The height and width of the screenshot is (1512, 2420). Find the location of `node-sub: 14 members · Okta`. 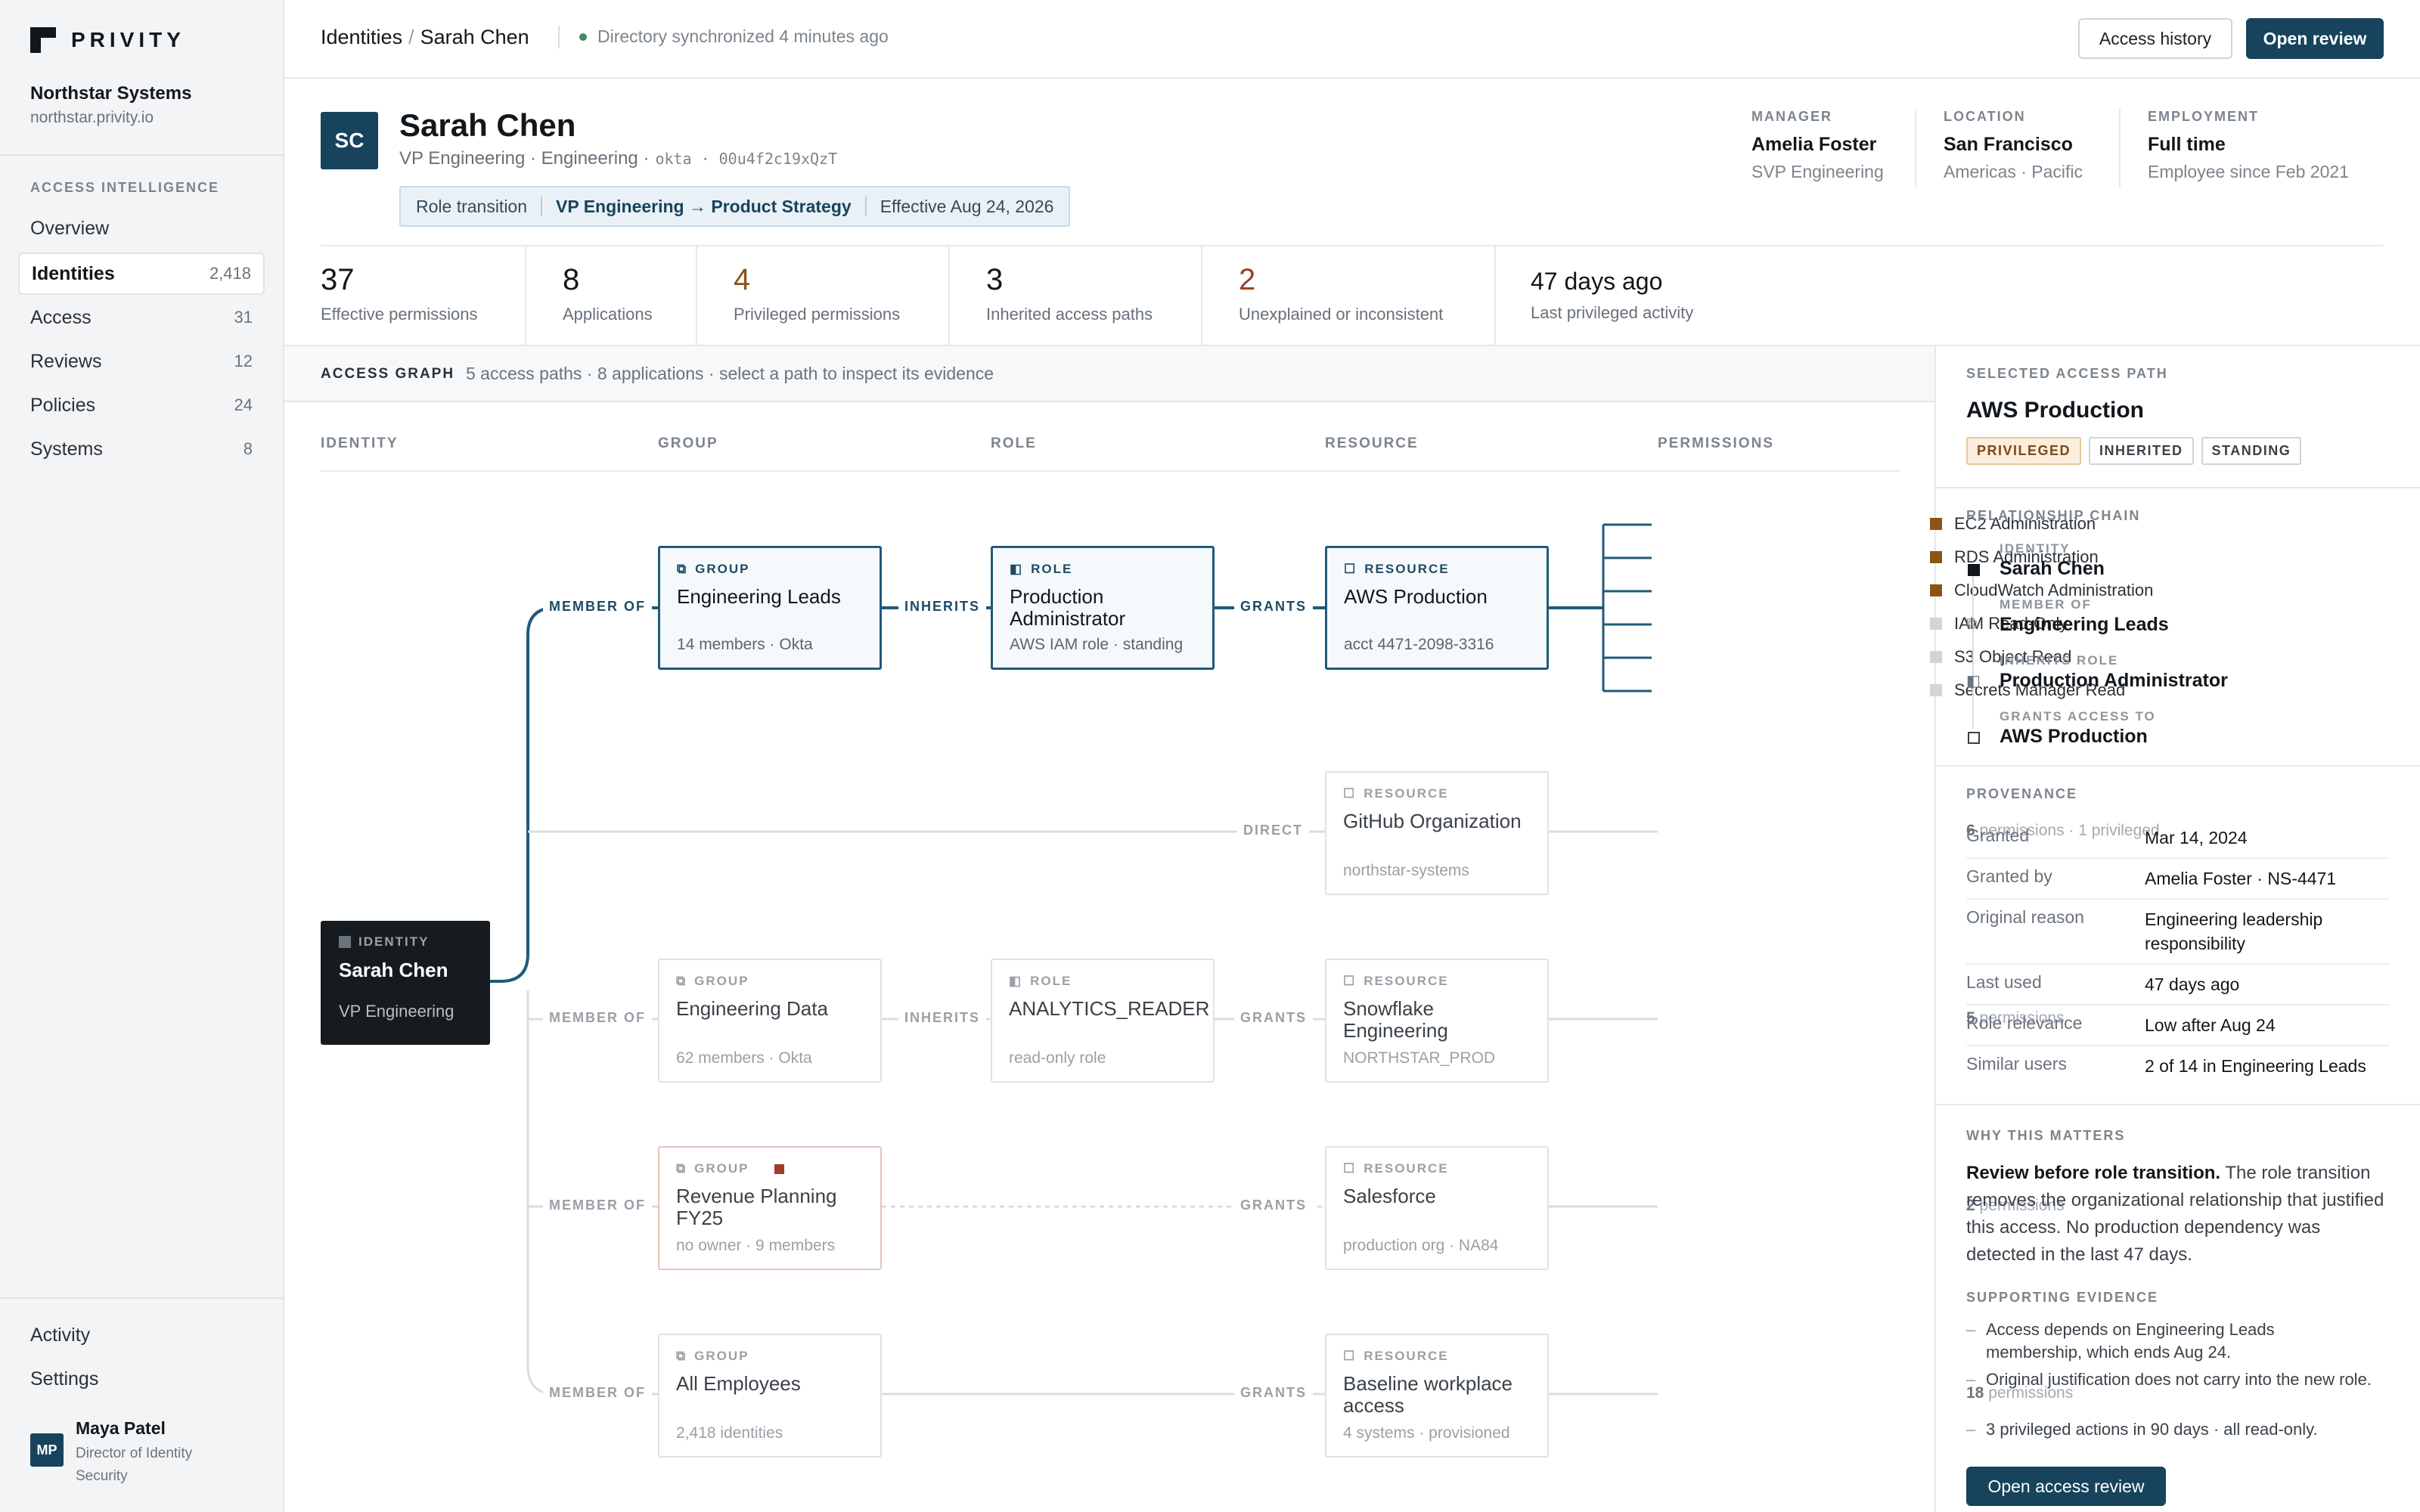

node-sub: 14 members · Okta is located at coordinates (745, 644).